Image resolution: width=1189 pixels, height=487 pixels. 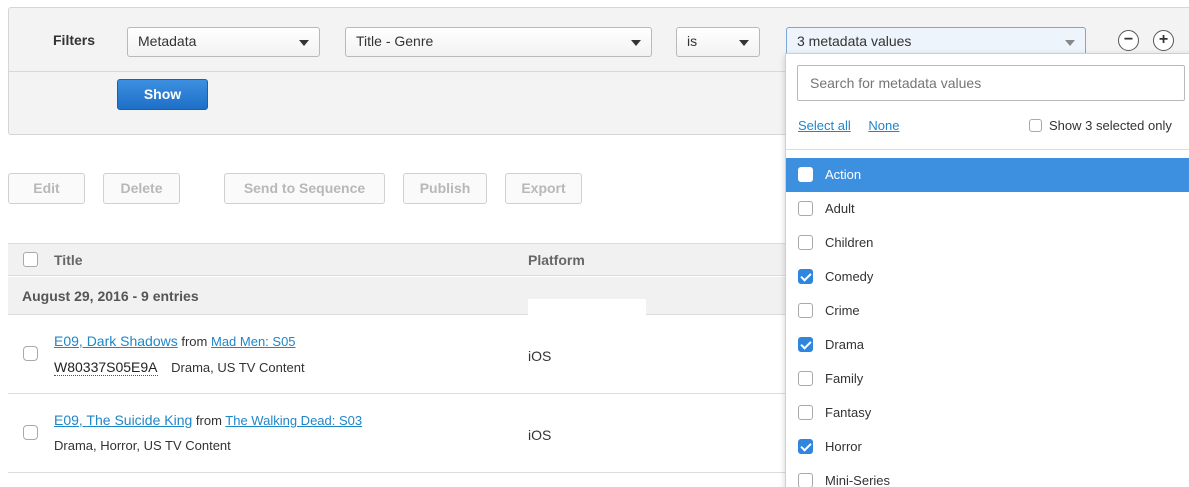 What do you see at coordinates (991, 83) in the screenshot?
I see `metadata-search-input` at bounding box center [991, 83].